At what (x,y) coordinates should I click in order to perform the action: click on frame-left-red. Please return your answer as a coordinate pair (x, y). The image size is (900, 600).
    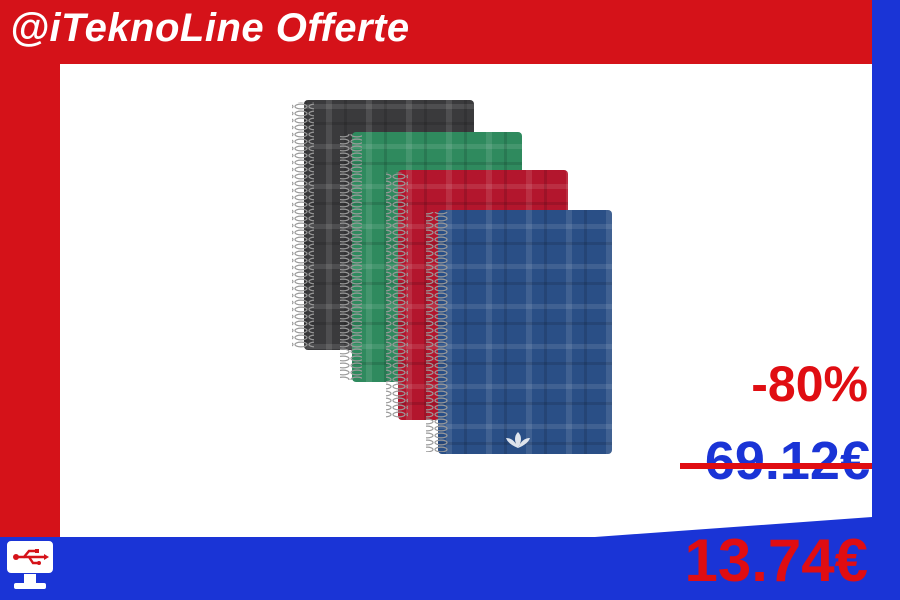
    Looking at the image, I should click on (30, 270).